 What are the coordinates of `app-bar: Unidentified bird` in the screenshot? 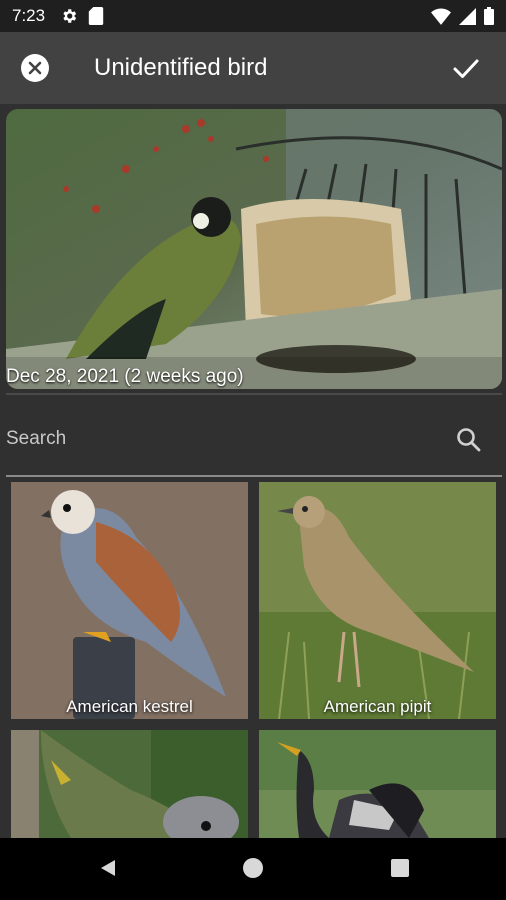 It's located at (253, 68).